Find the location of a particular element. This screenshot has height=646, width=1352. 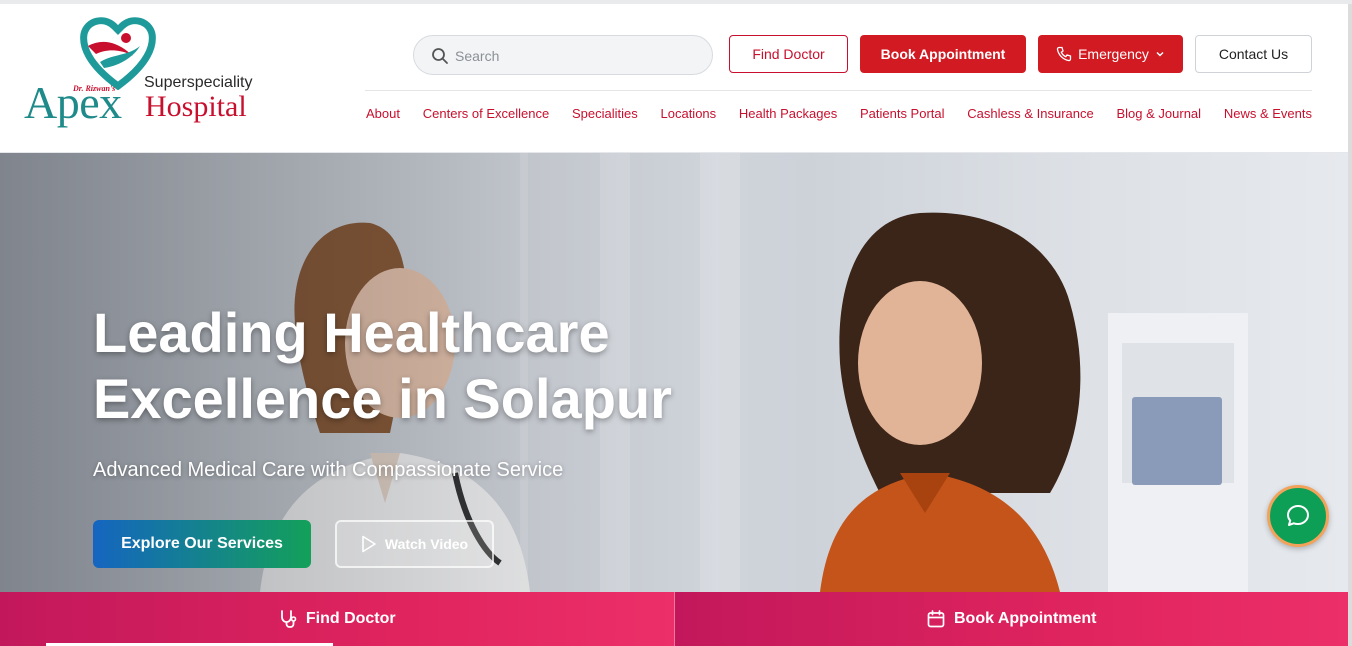

emergency-button: Emergency is located at coordinates (1110, 54).